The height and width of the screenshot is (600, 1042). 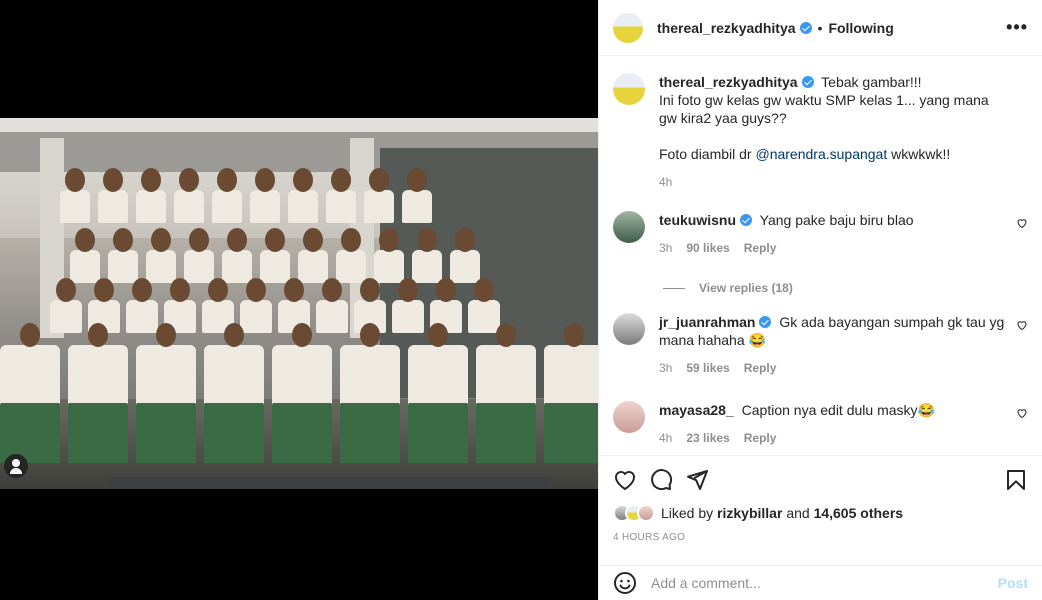 I want to click on comment-likes: 90 likes, so click(x=707, y=248).